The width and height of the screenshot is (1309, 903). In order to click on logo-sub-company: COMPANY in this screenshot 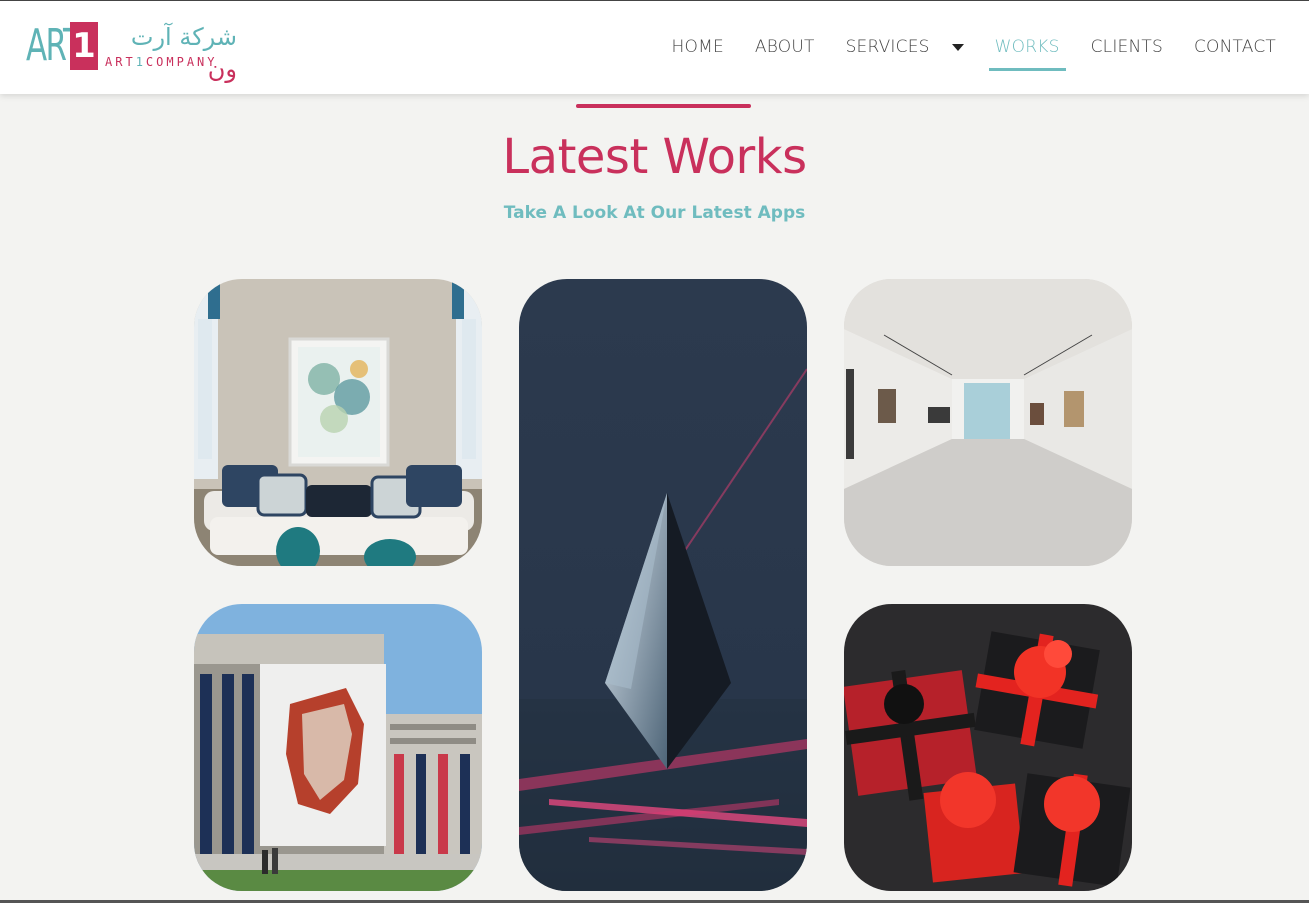, I will do `click(181, 62)`.